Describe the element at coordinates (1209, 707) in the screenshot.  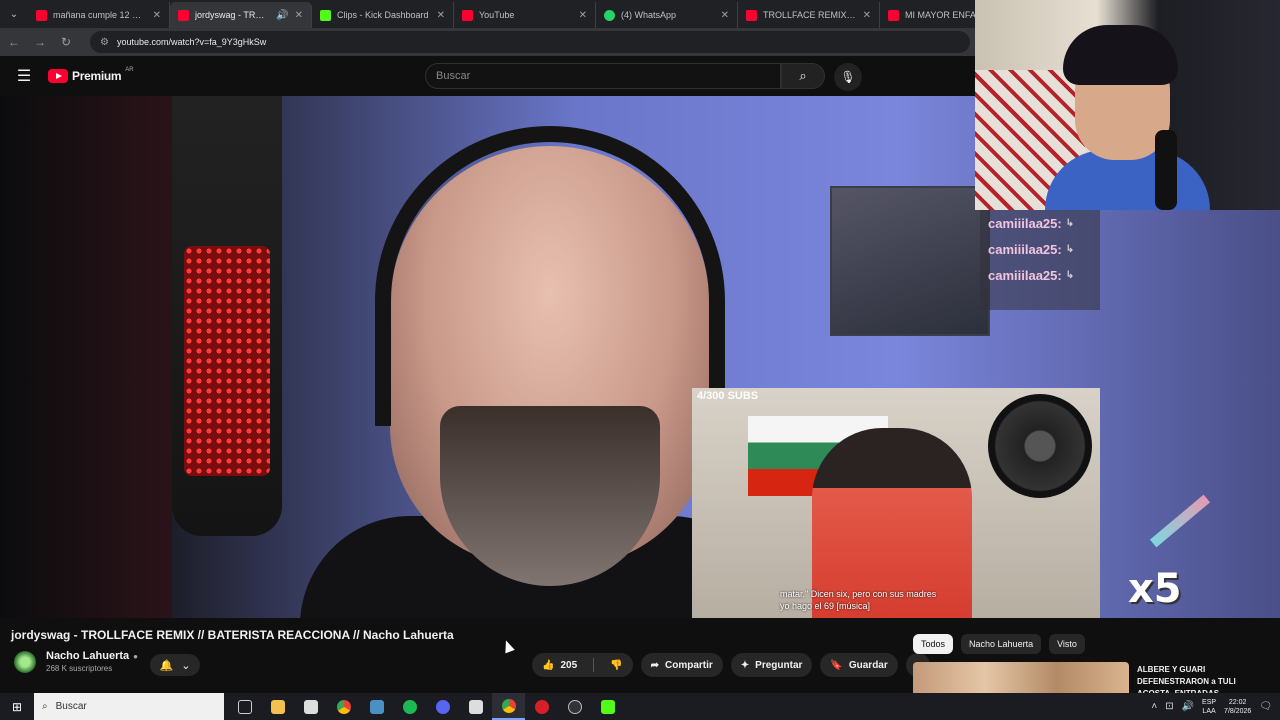
I see `language-indicator: ESP LAA` at that location.